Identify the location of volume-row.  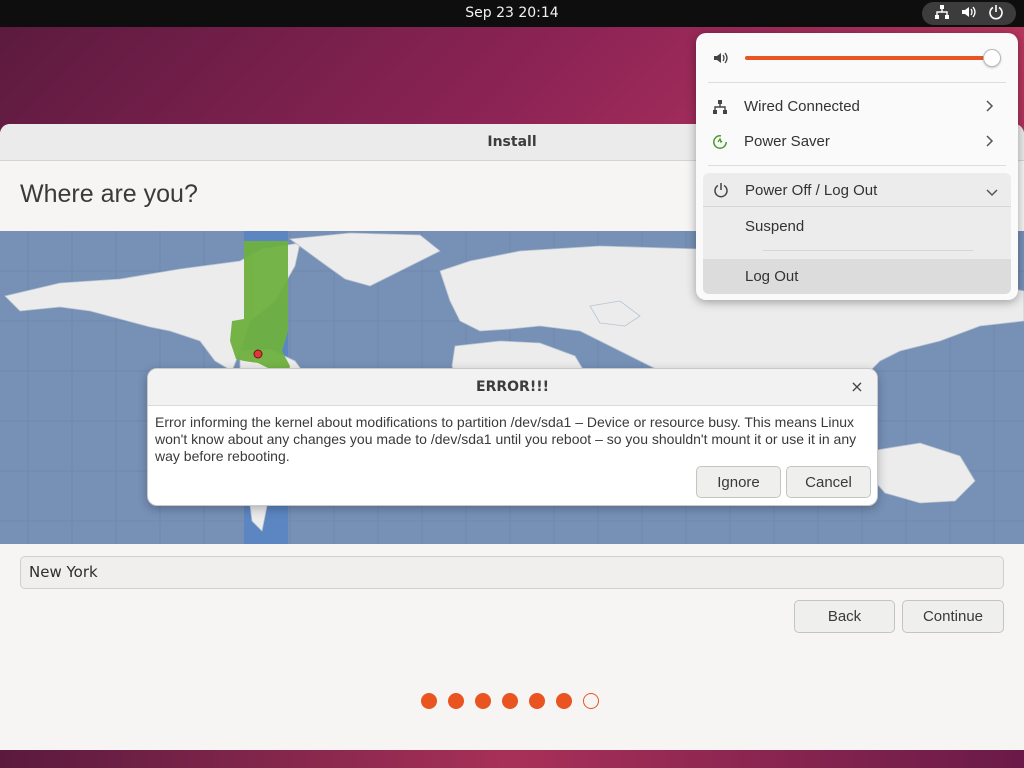
(857, 58).